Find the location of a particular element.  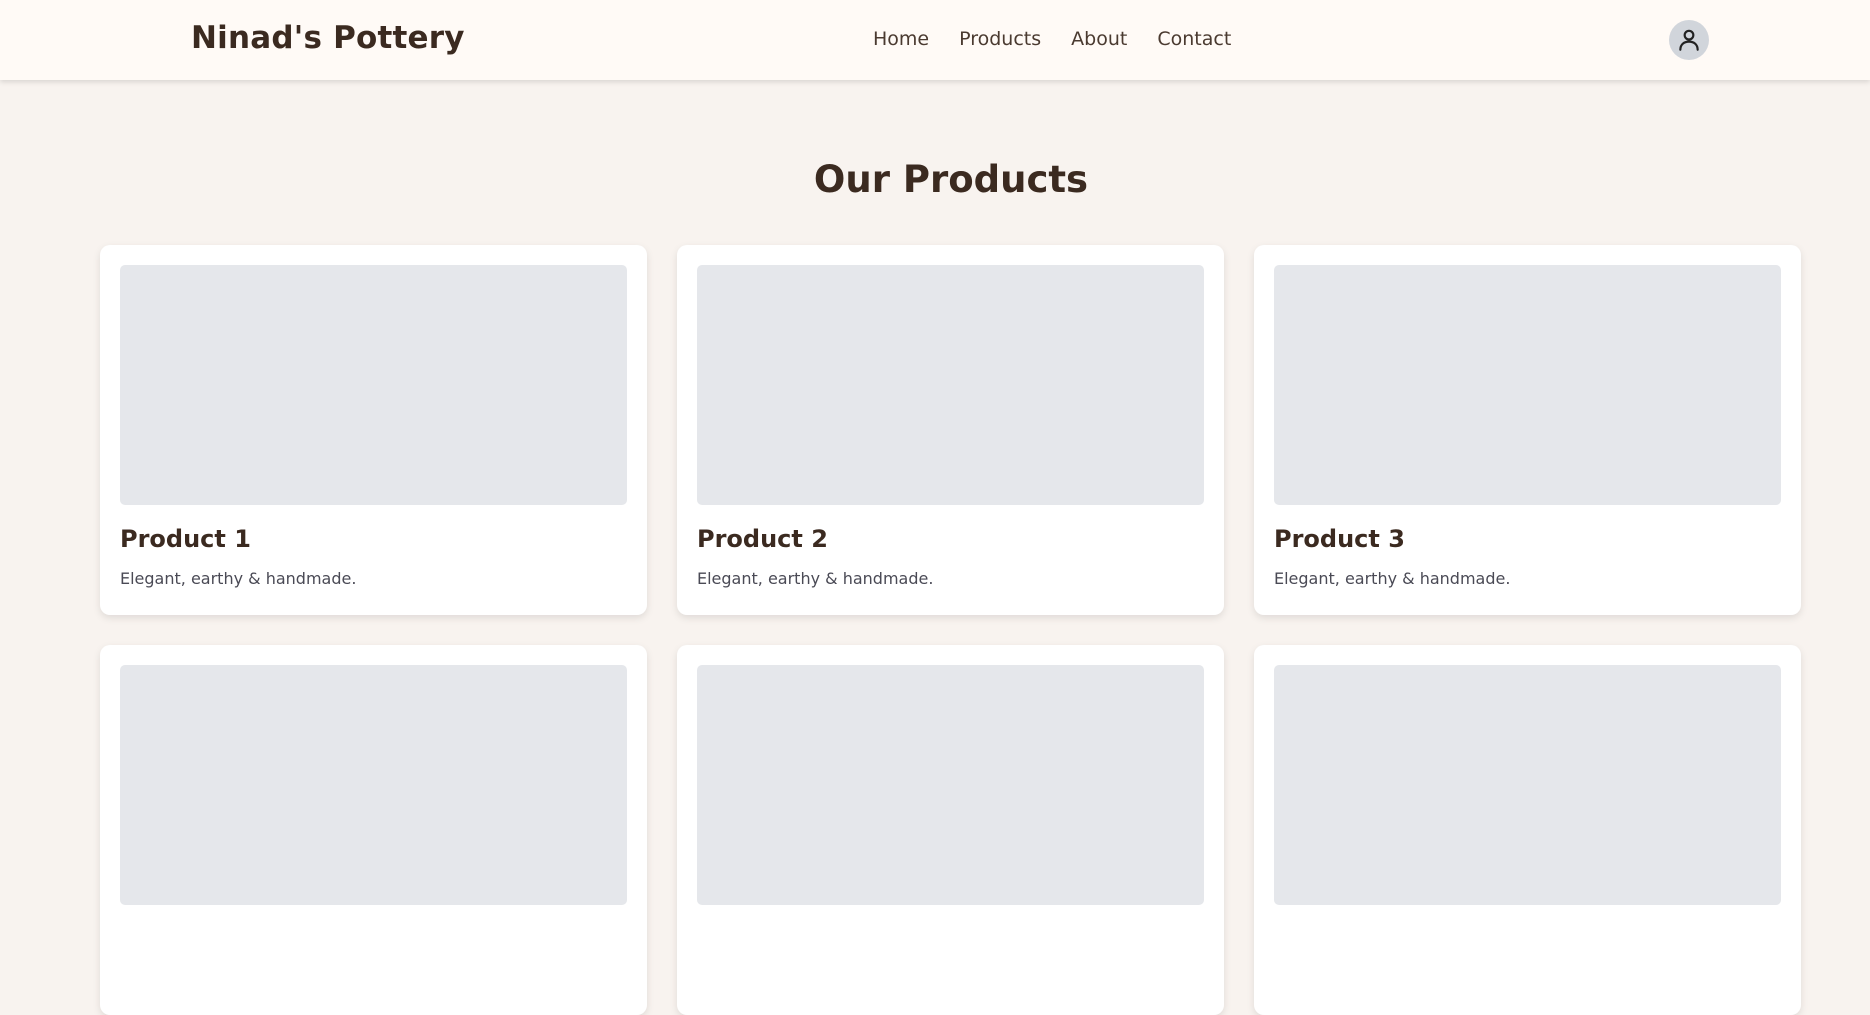

product-title: Product 3 is located at coordinates (1339, 539).